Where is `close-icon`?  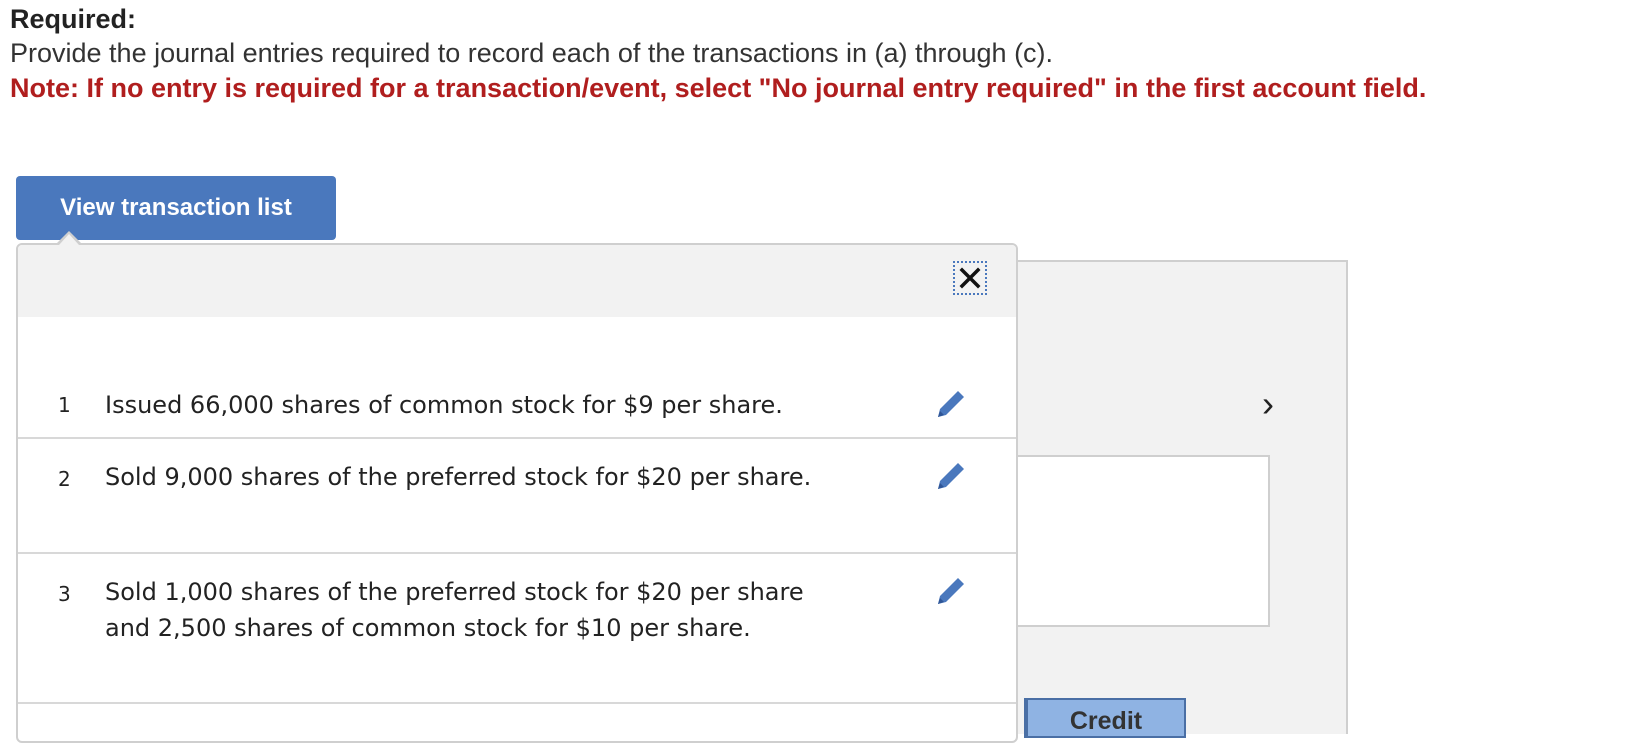 close-icon is located at coordinates (970, 278).